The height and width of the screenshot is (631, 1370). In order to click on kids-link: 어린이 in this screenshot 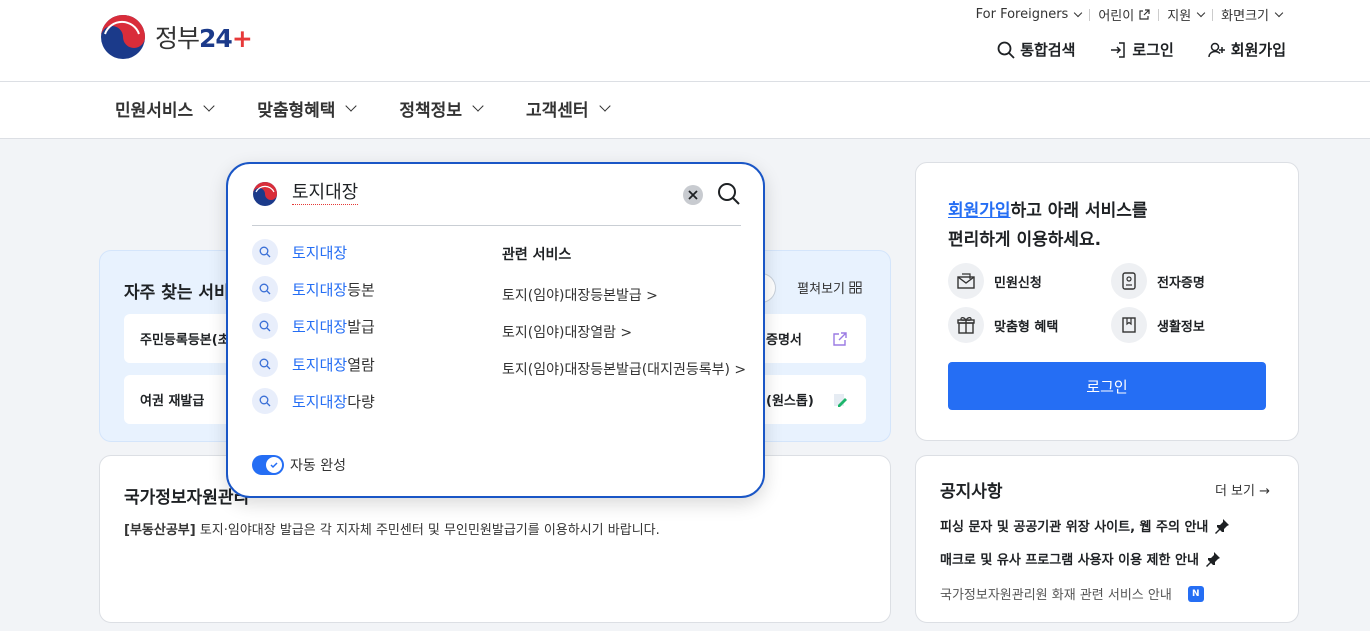, I will do `click(1124, 14)`.